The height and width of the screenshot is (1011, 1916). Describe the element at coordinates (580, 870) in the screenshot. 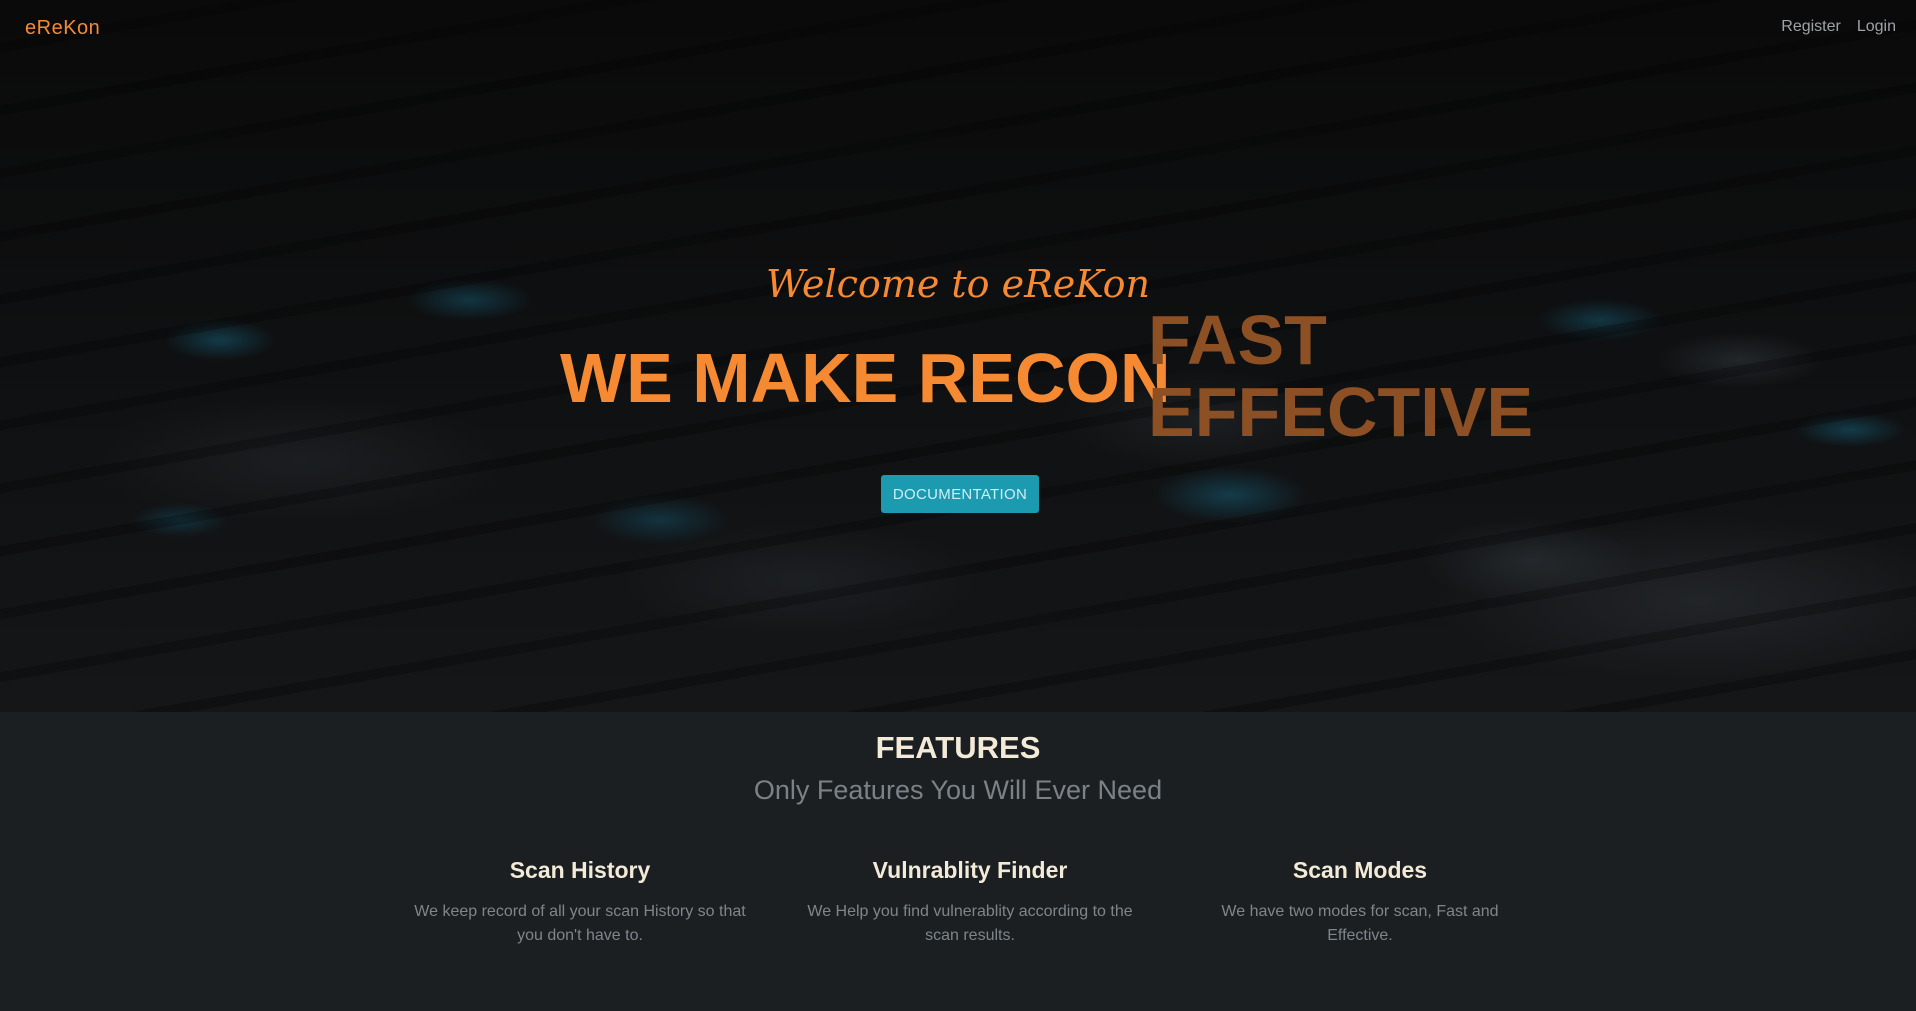

I see `feature-title: Scan History` at that location.